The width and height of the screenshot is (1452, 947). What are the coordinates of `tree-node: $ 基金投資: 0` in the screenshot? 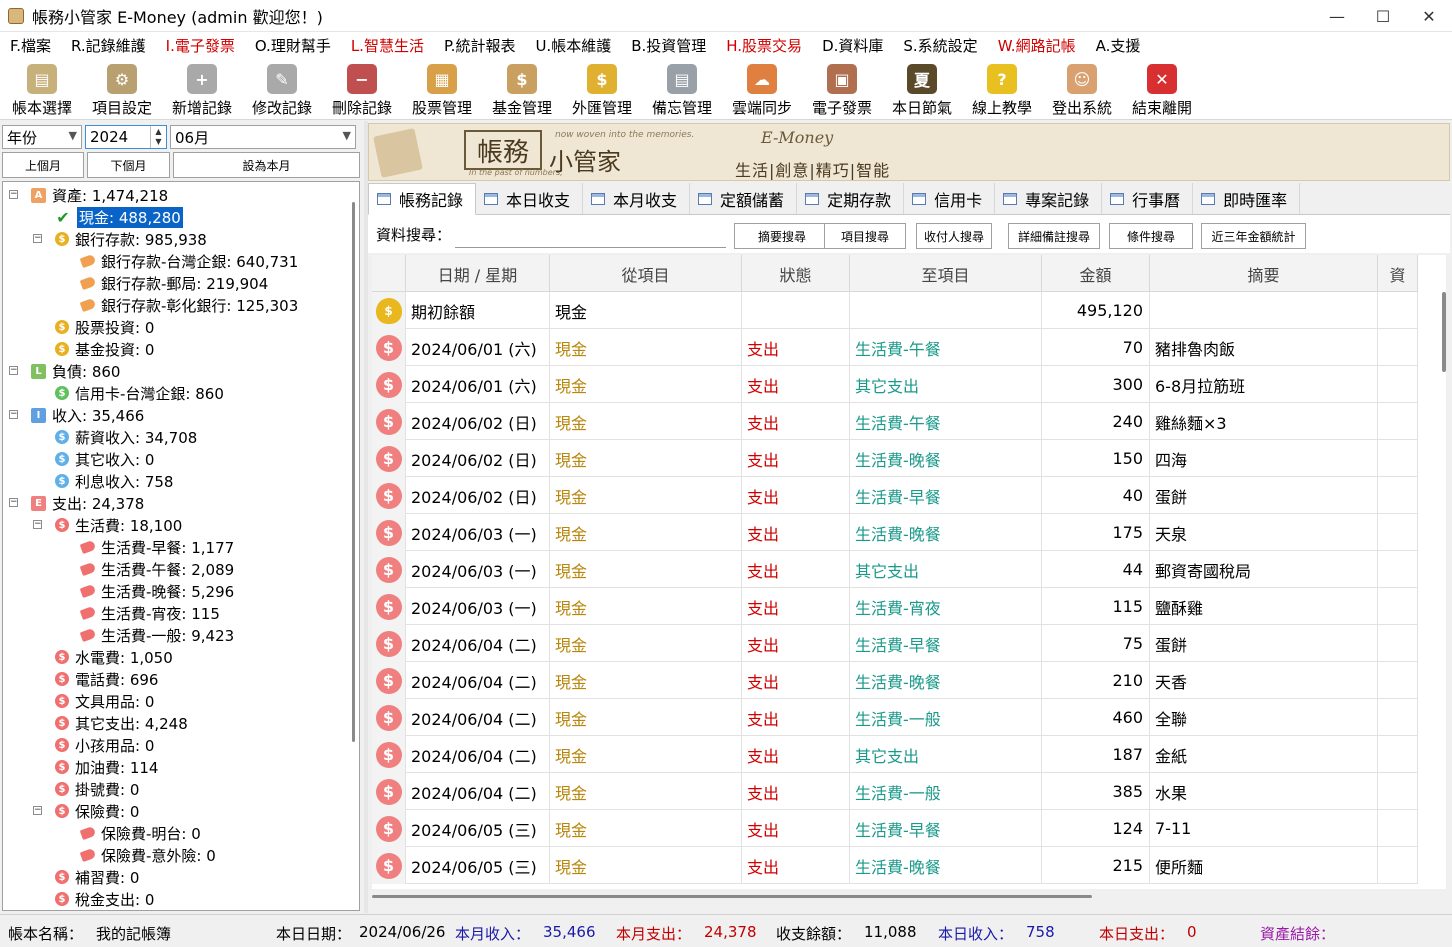 It's located at (104, 349).